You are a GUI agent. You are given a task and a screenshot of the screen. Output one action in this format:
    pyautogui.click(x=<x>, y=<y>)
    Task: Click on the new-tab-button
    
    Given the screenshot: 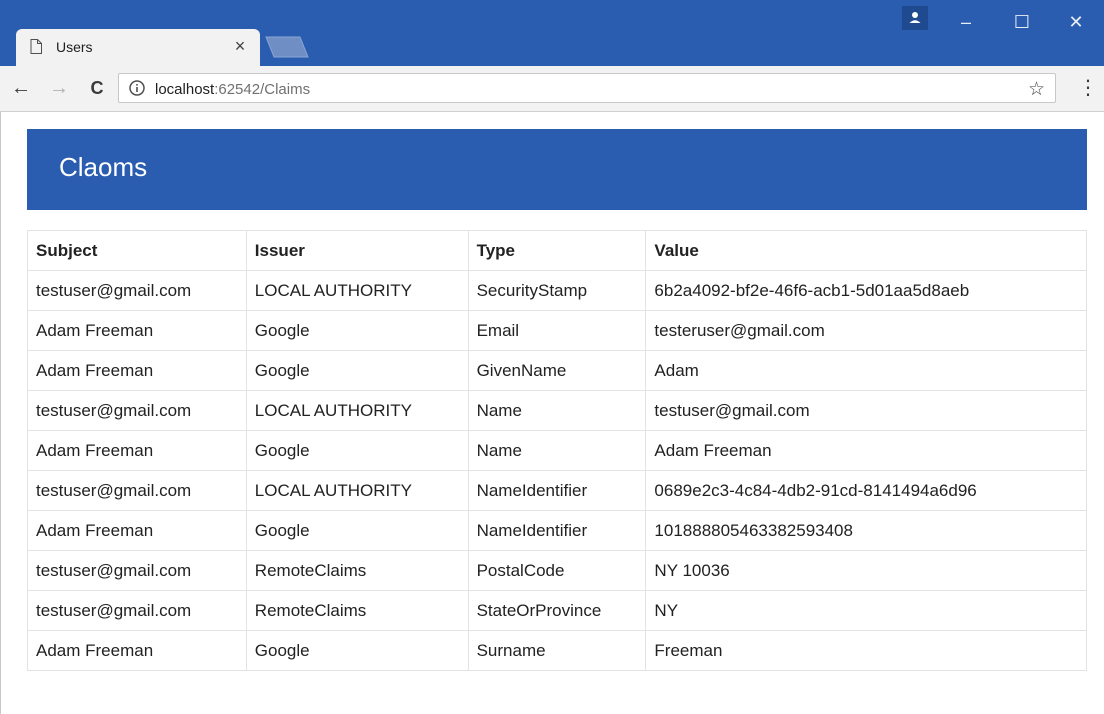 What is the action you would take?
    pyautogui.click(x=287, y=47)
    